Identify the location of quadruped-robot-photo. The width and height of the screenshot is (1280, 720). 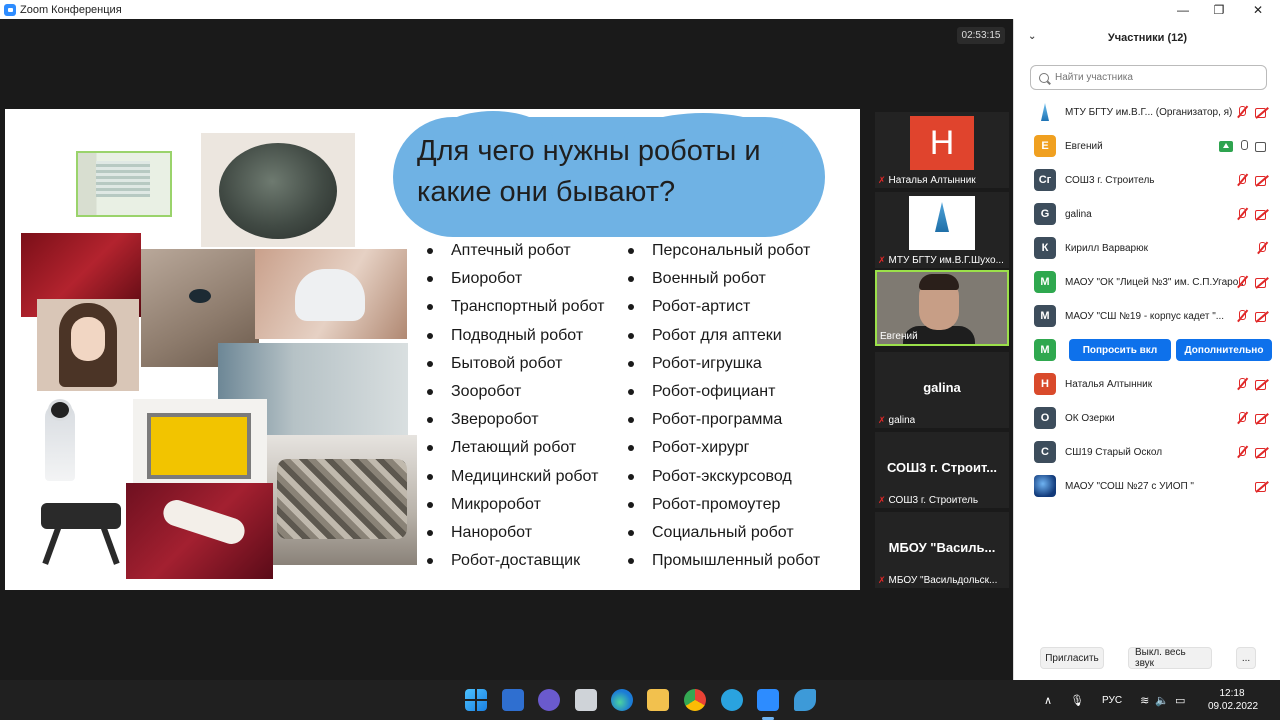
(80, 532).